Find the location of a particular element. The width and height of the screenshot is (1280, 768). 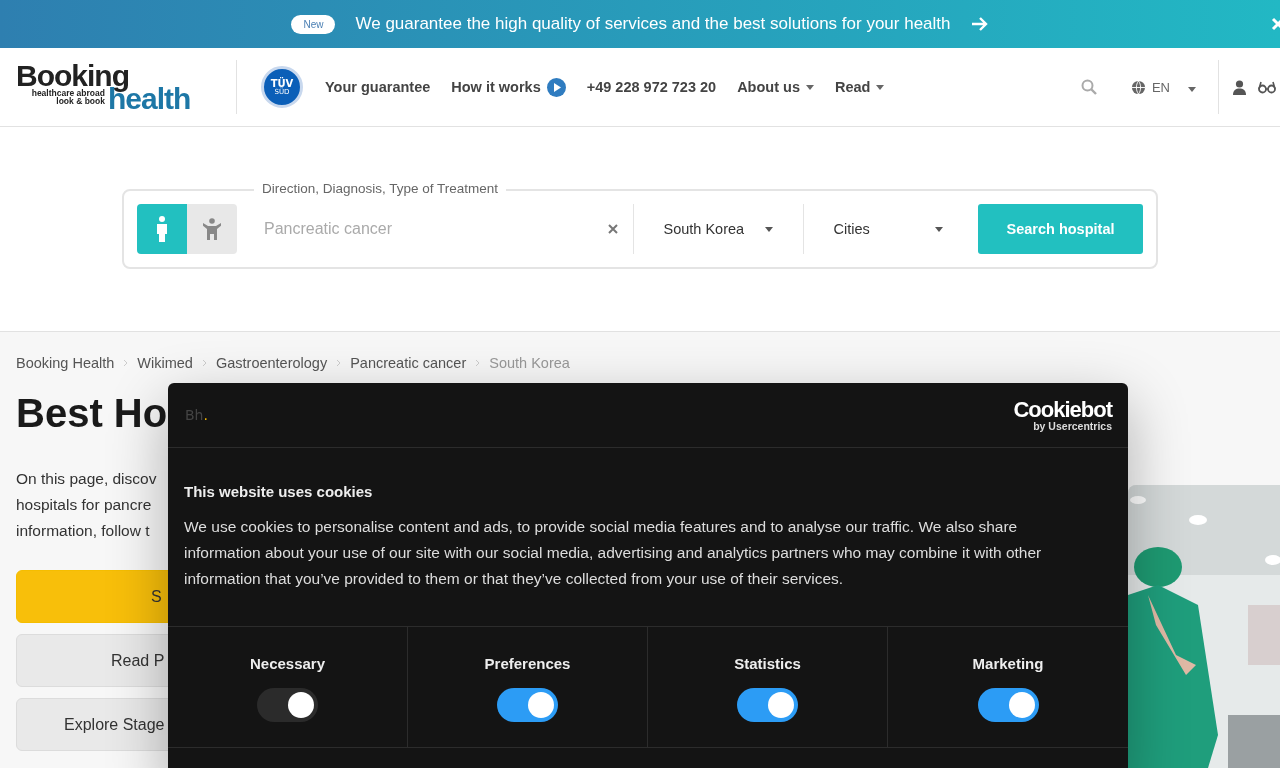

nav-link: +49 228 972 723 20 is located at coordinates (651, 87).